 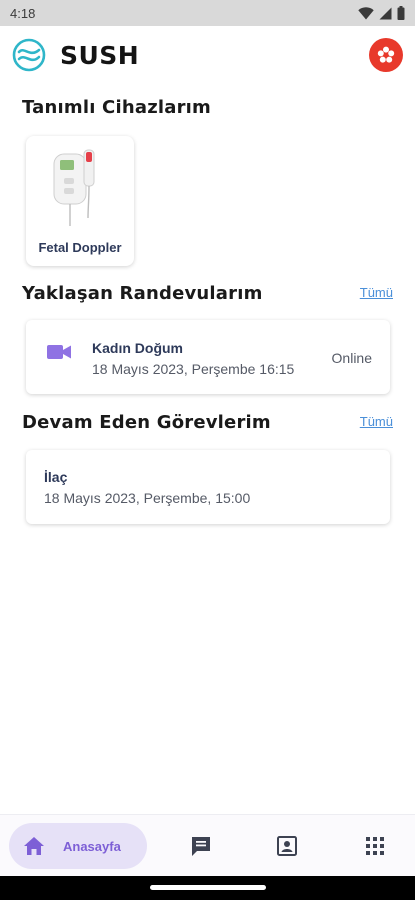 I want to click on app-bar: SUSH, so click(x=207, y=55).